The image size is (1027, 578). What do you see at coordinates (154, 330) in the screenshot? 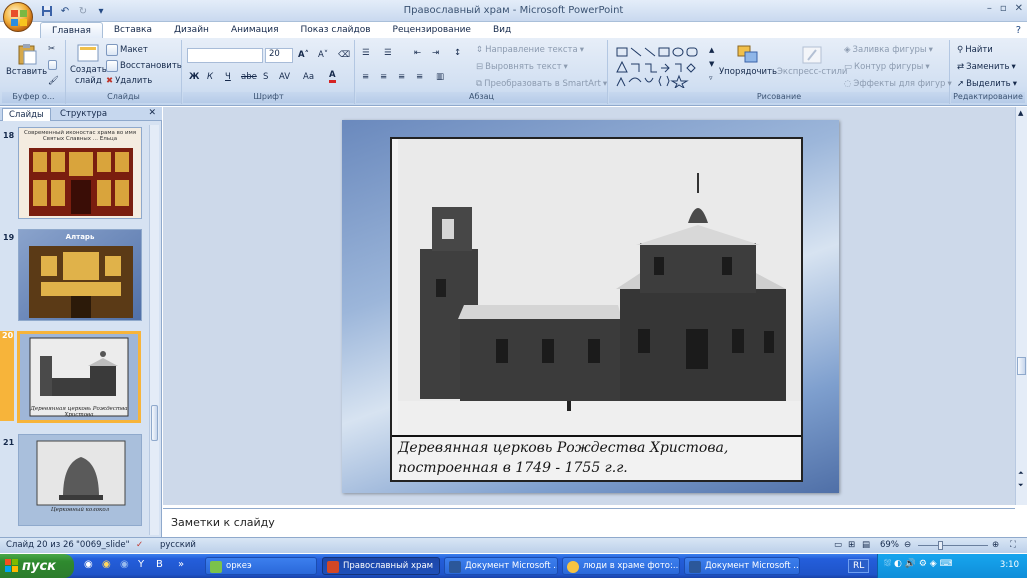
I see `panel-scrollbar` at bounding box center [154, 330].